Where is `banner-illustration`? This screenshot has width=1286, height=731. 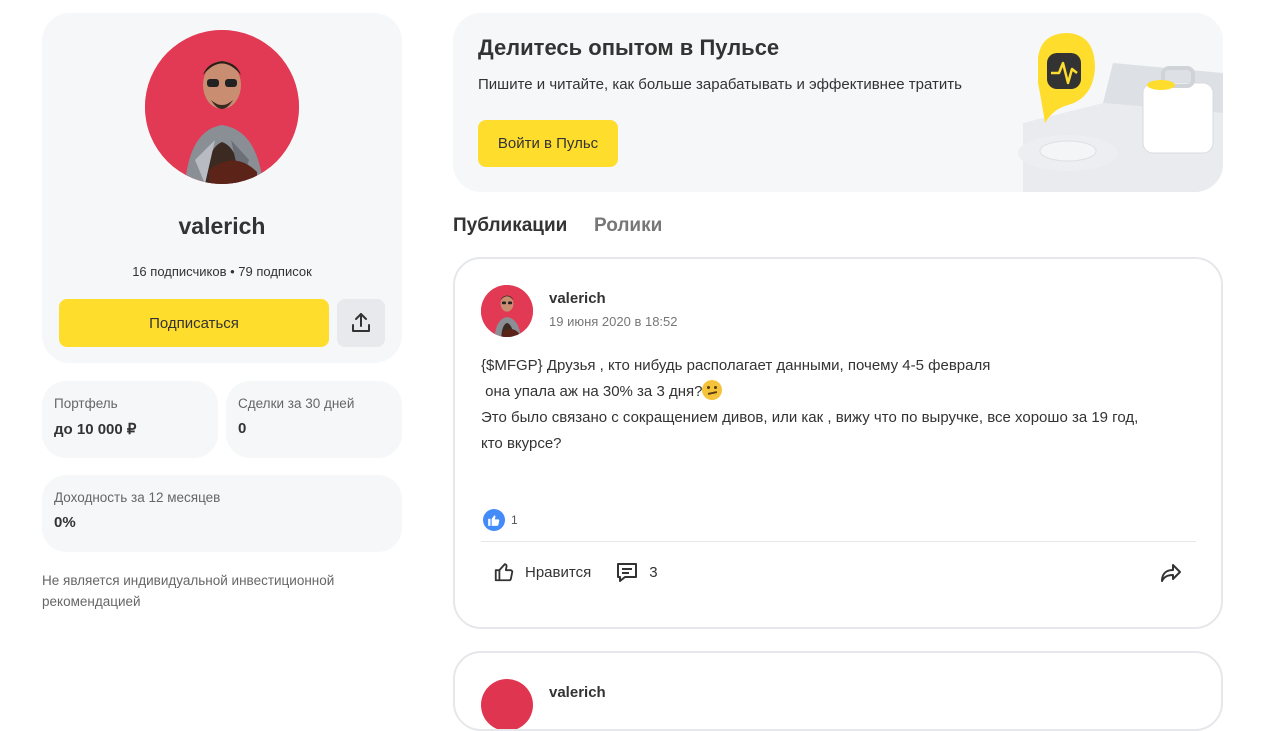 banner-illustration is located at coordinates (1103, 102).